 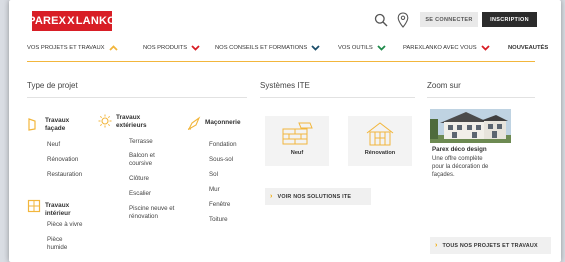 What do you see at coordinates (139, 179) in the screenshot?
I see `subcategory-link: Clôture` at bounding box center [139, 179].